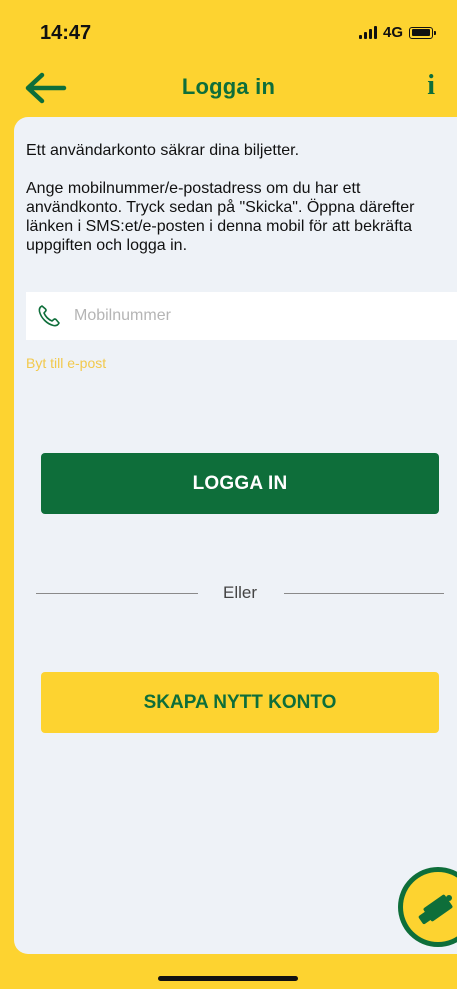 This screenshot has height=989, width=457. I want to click on status-indicators: 4G, so click(397, 32).